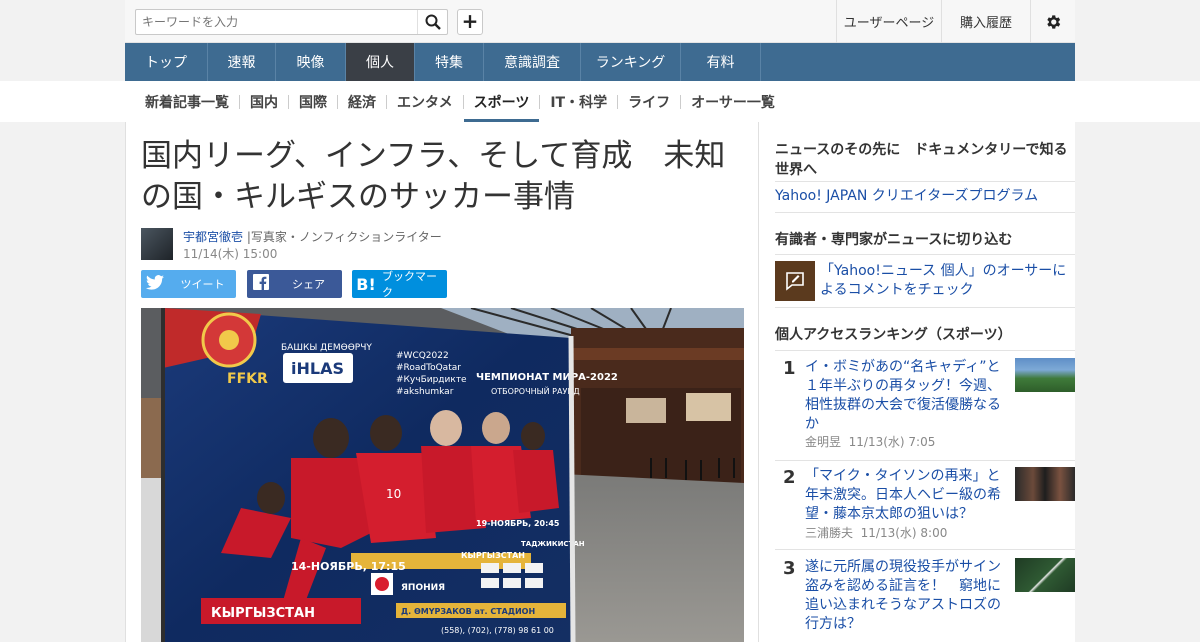 The width and height of the screenshot is (1200, 642). What do you see at coordinates (535, 390) in the screenshot?
I see `photo-round: ОТБОРОЧНЫЙ РАУНД` at bounding box center [535, 390].